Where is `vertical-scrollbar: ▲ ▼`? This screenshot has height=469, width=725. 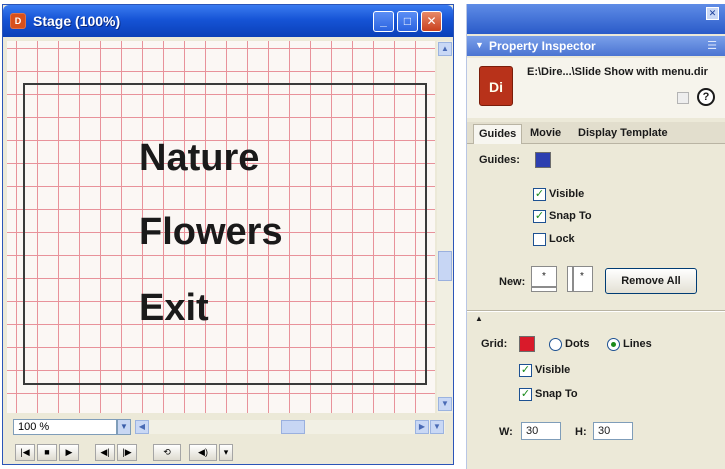
vertical-scrollbar: ▲ ▼ is located at coordinates (445, 227).